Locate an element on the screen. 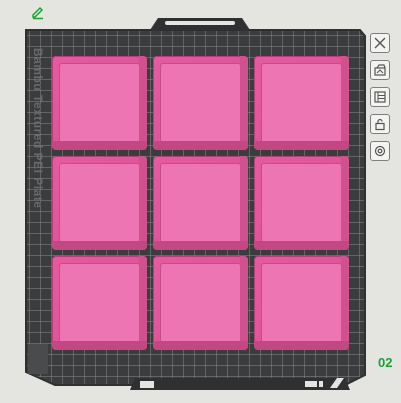 The height and width of the screenshot is (403, 401). plate-settings-button is located at coordinates (380, 151).